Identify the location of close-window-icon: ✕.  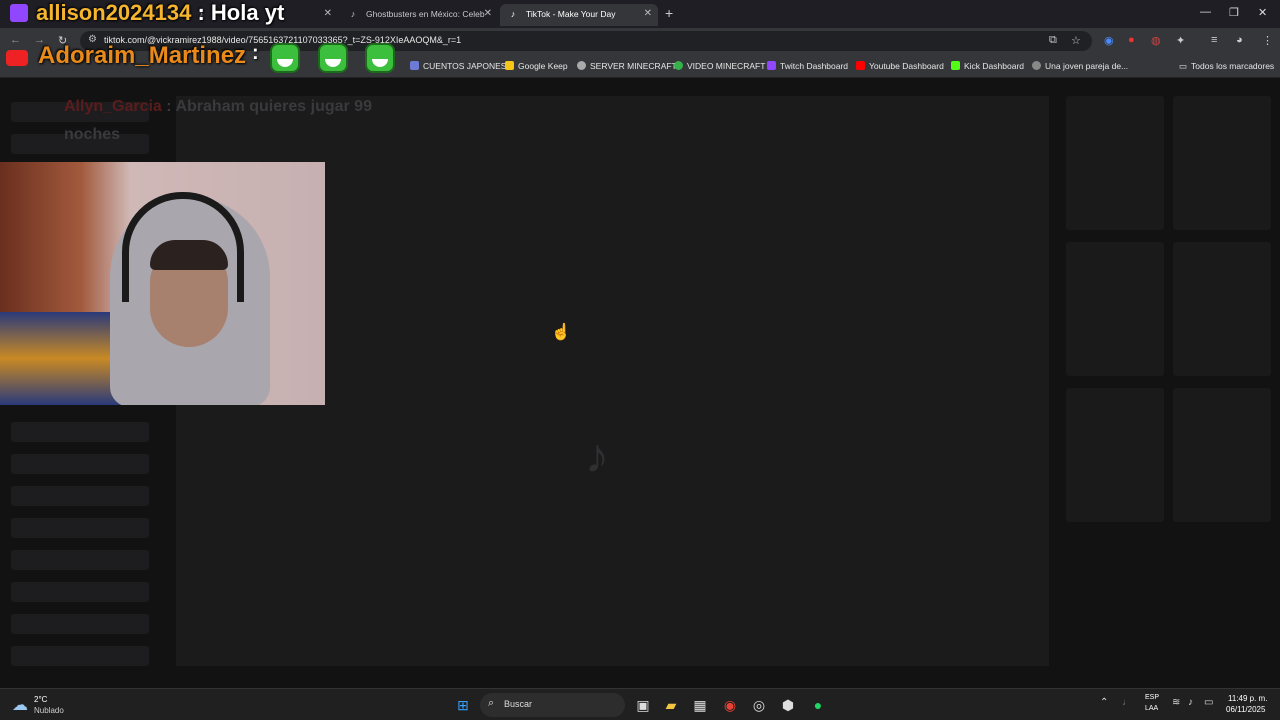
(1262, 12).